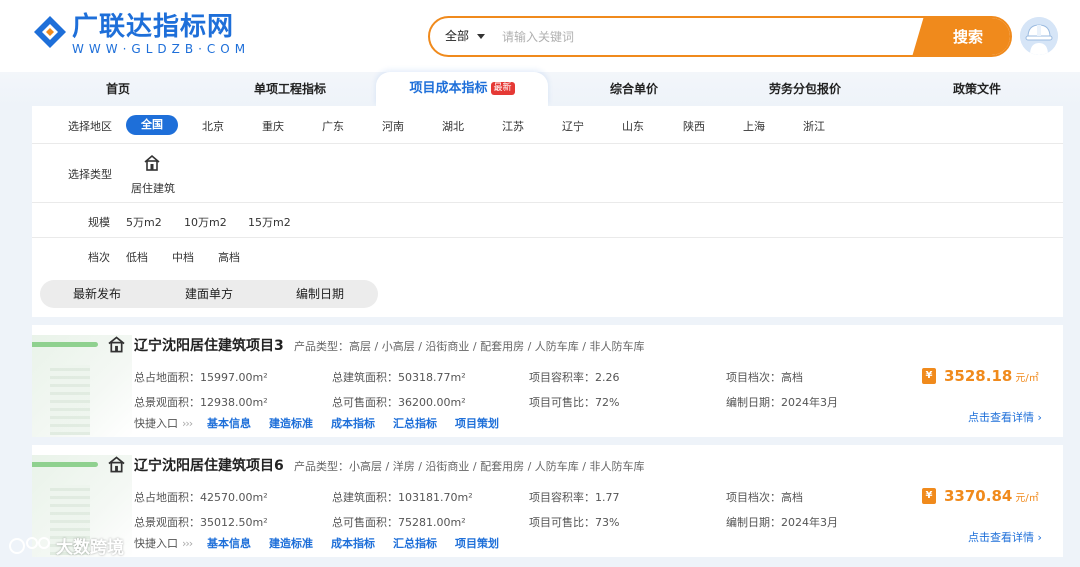 The width and height of the screenshot is (1080, 567). What do you see at coordinates (574, 377) in the screenshot?
I see `floor-area-ratio: 项目容积率：2.26` at bounding box center [574, 377].